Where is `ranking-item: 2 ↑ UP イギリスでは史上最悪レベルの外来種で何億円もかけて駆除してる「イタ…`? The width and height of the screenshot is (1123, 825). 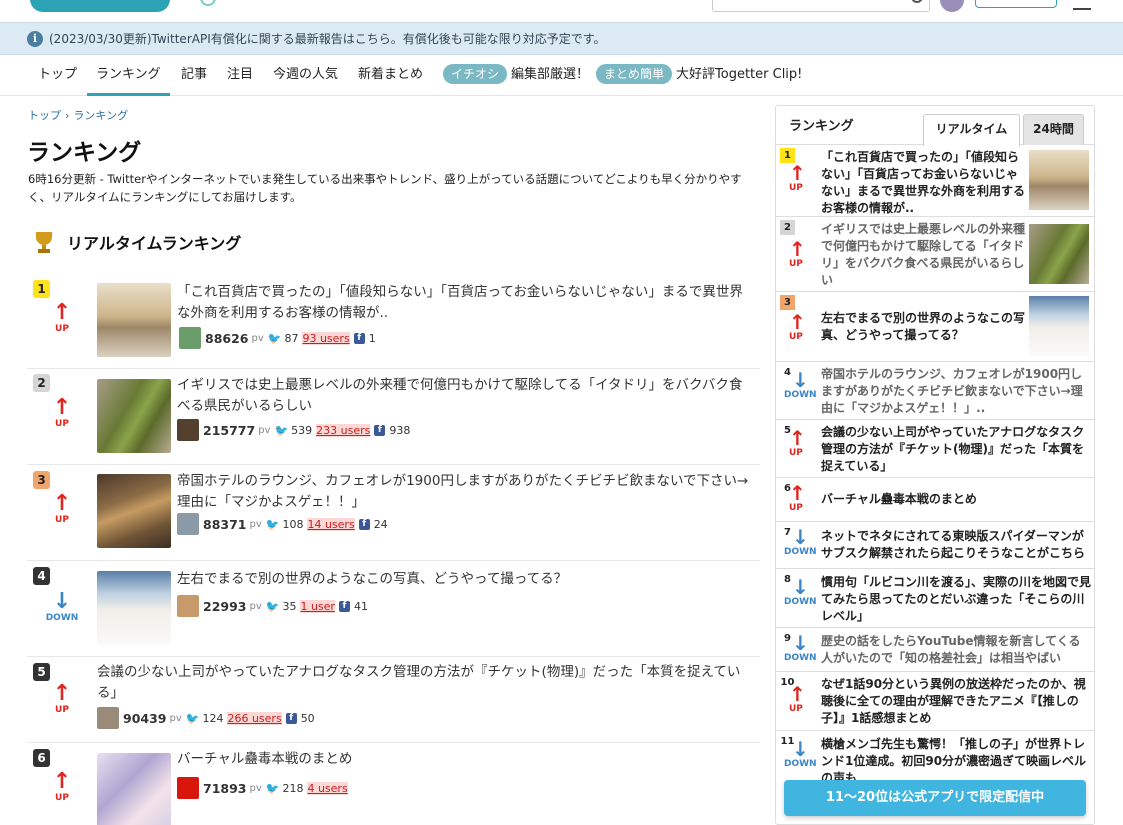 ranking-item: 2 ↑ UP イギリスでは史上最悪レベルの外来種で何億円もかけて駆除してる「イタ… is located at coordinates (393, 417).